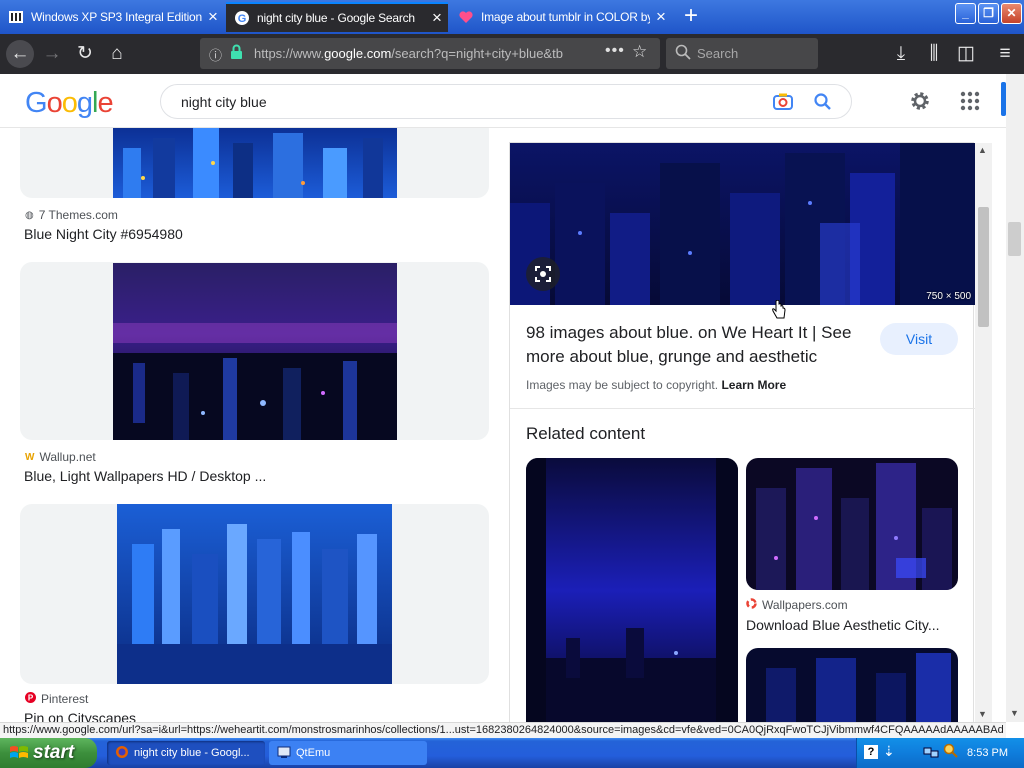 The height and width of the screenshot is (768, 1024). What do you see at coordinates (920, 101) in the screenshot?
I see `settings-gear-icon` at bounding box center [920, 101].